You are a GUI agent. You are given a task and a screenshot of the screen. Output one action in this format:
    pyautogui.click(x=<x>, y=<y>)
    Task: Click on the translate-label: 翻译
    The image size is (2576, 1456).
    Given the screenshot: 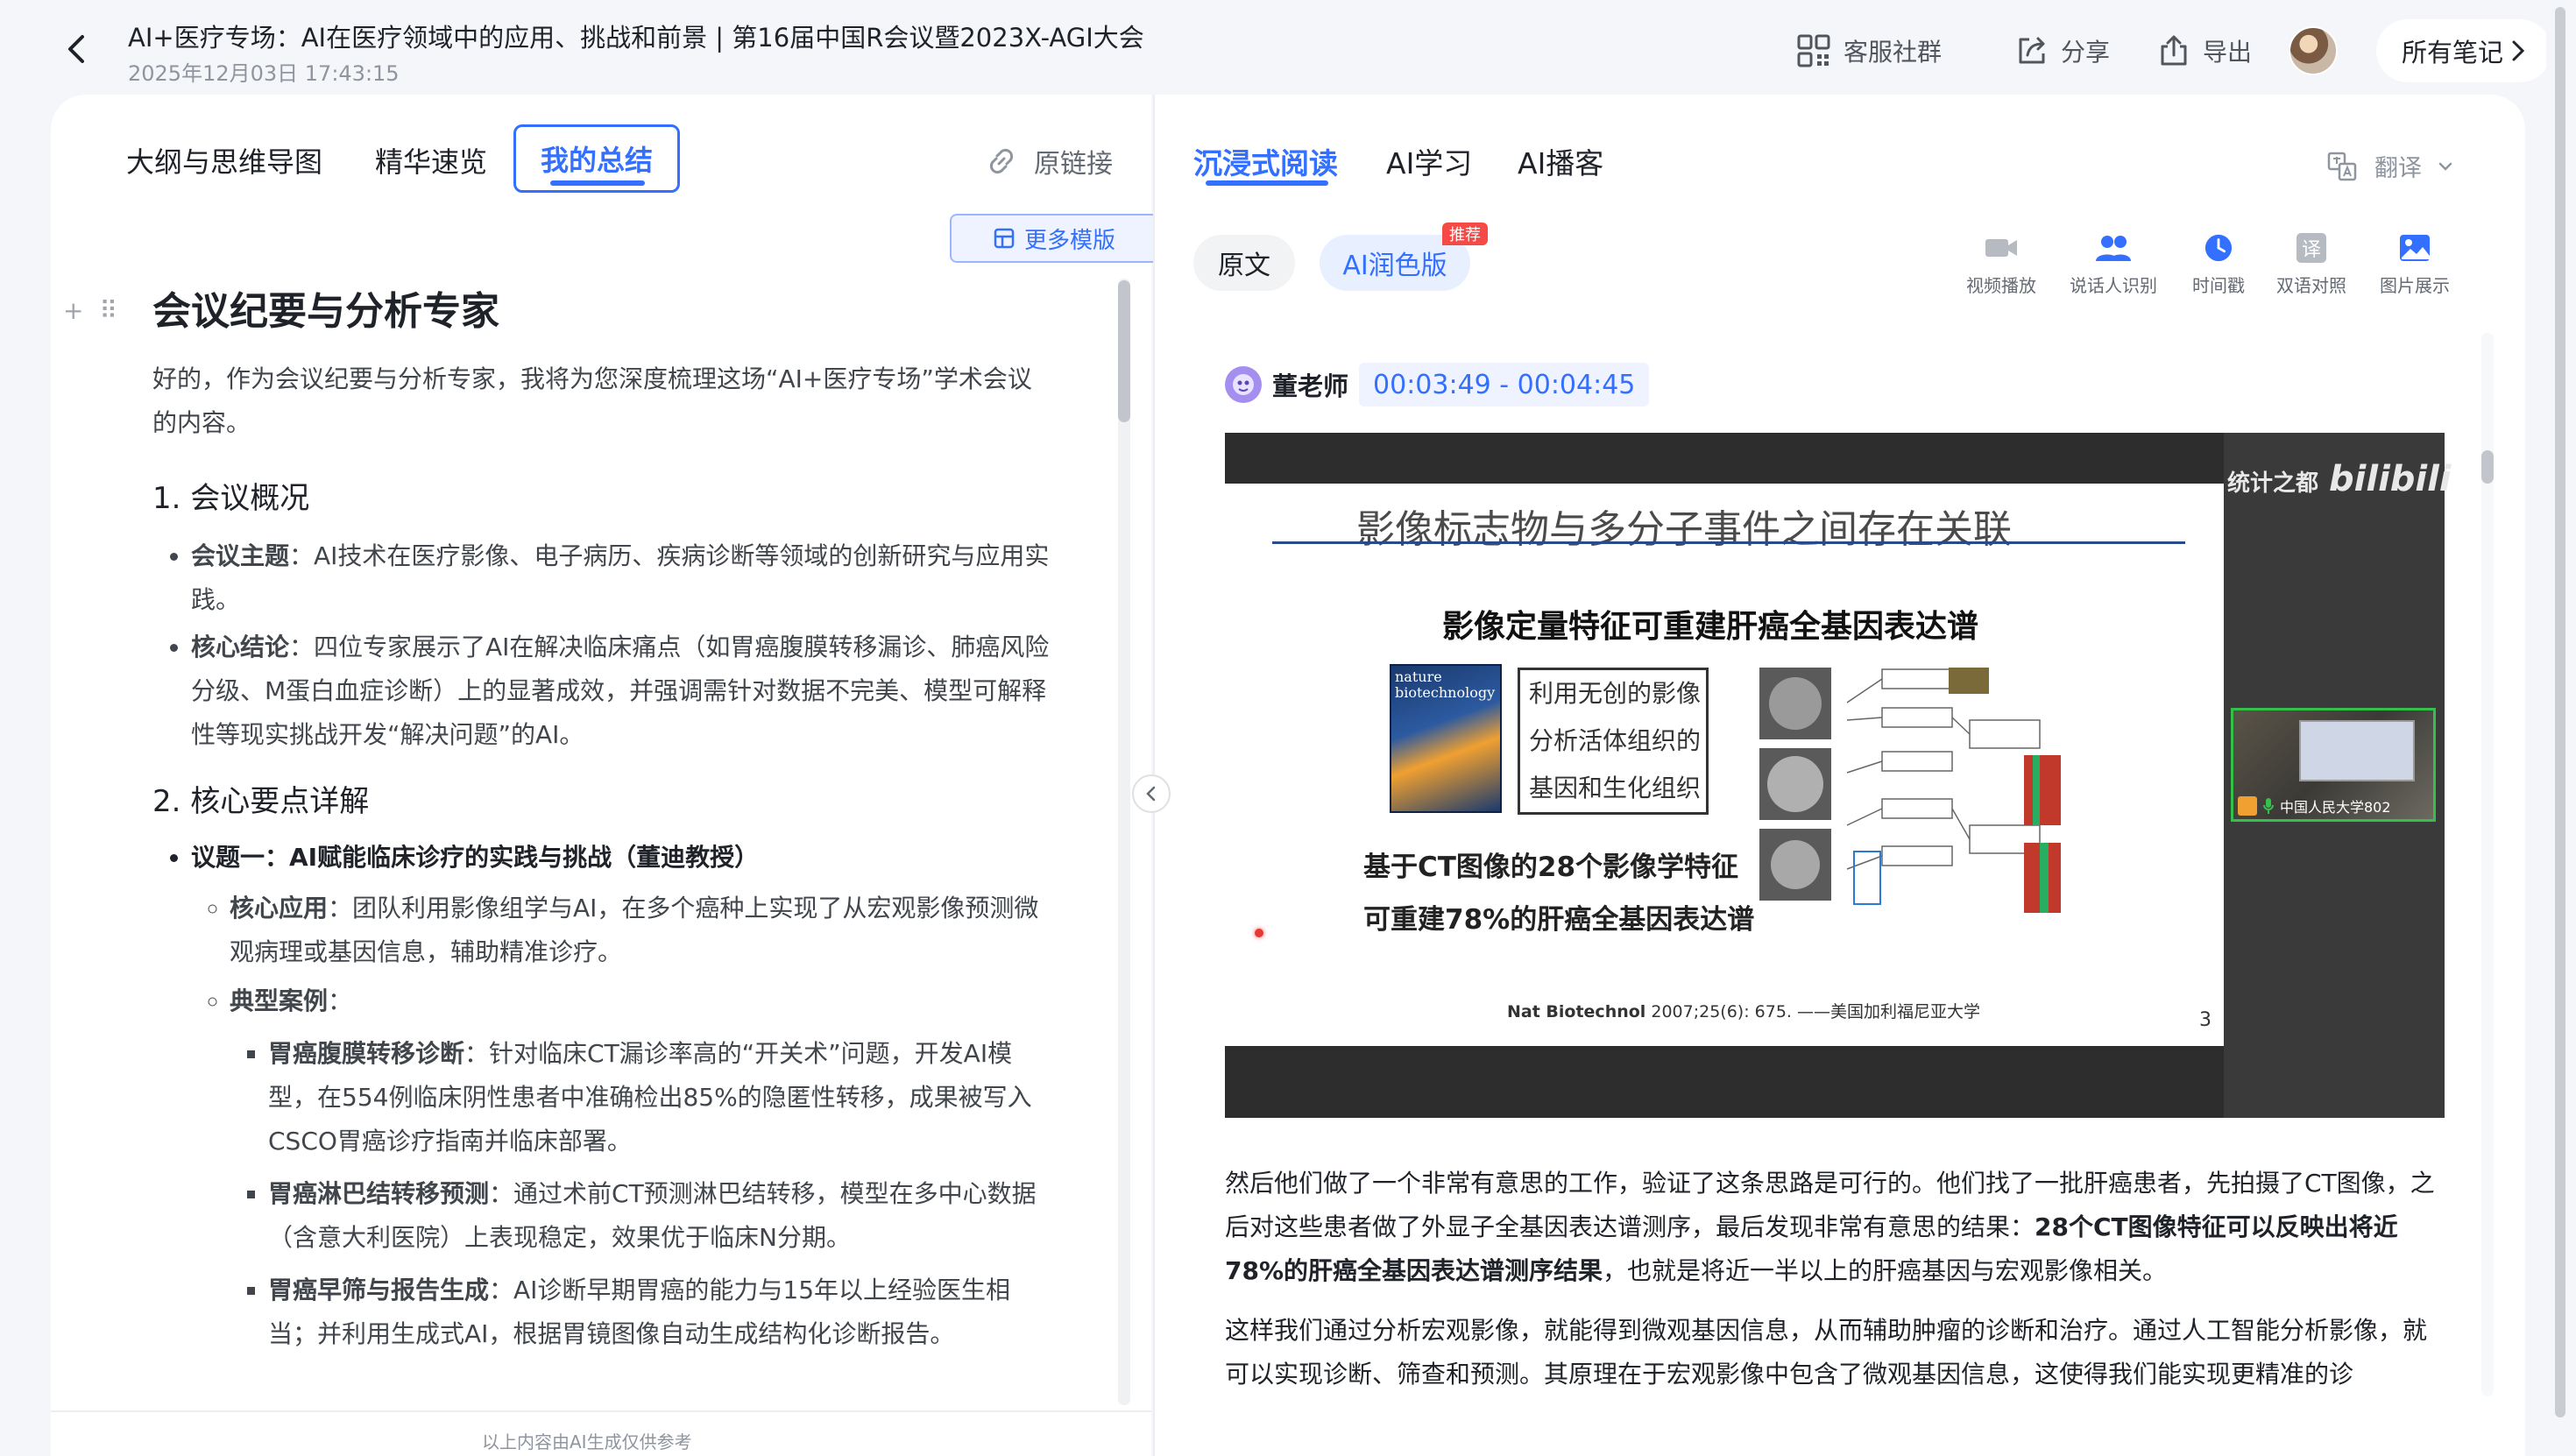 What is the action you would take?
    pyautogui.click(x=2398, y=168)
    